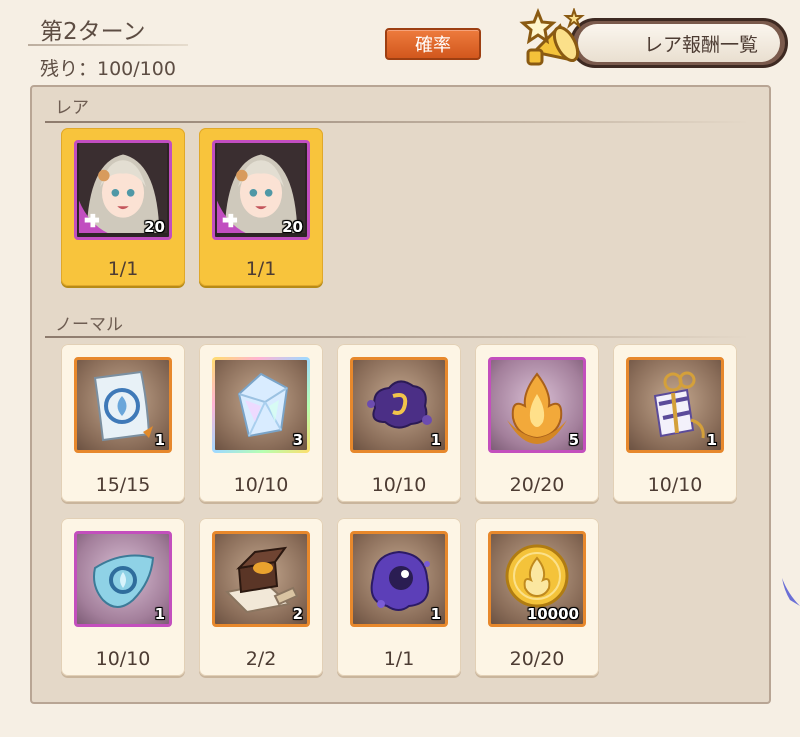 Image resolution: width=800 pixels, height=737 pixels. I want to click on rare-reward-list-button: レア報酬一覧, so click(679, 43).